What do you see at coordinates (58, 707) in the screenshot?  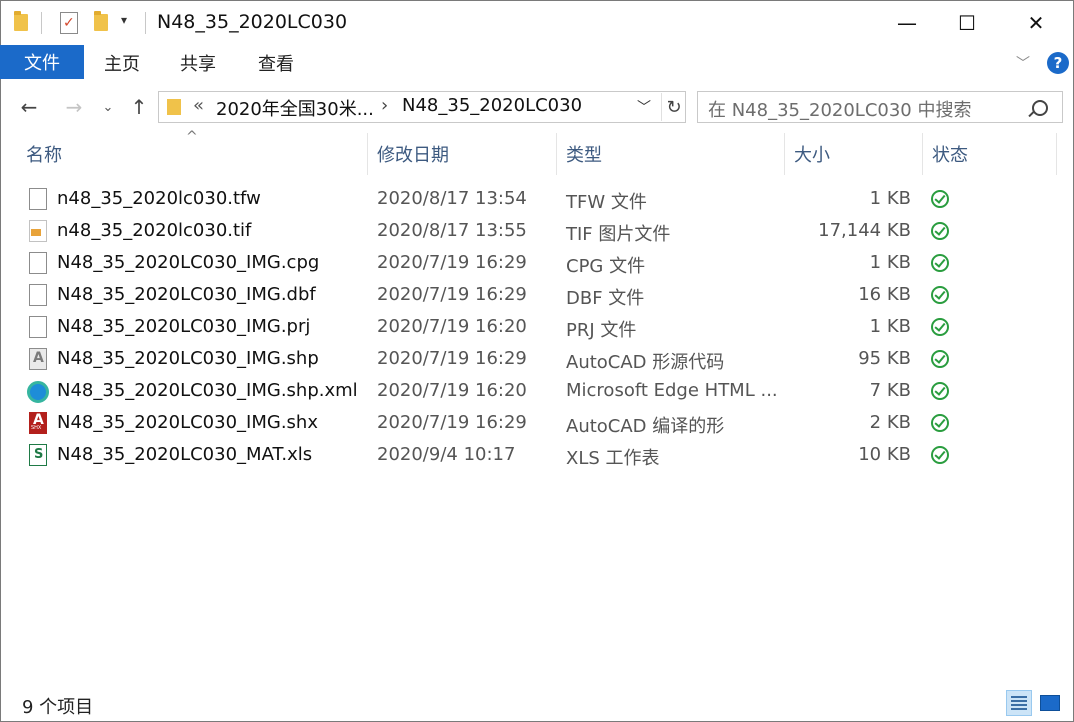 I see `item-count: 9 个项目` at bounding box center [58, 707].